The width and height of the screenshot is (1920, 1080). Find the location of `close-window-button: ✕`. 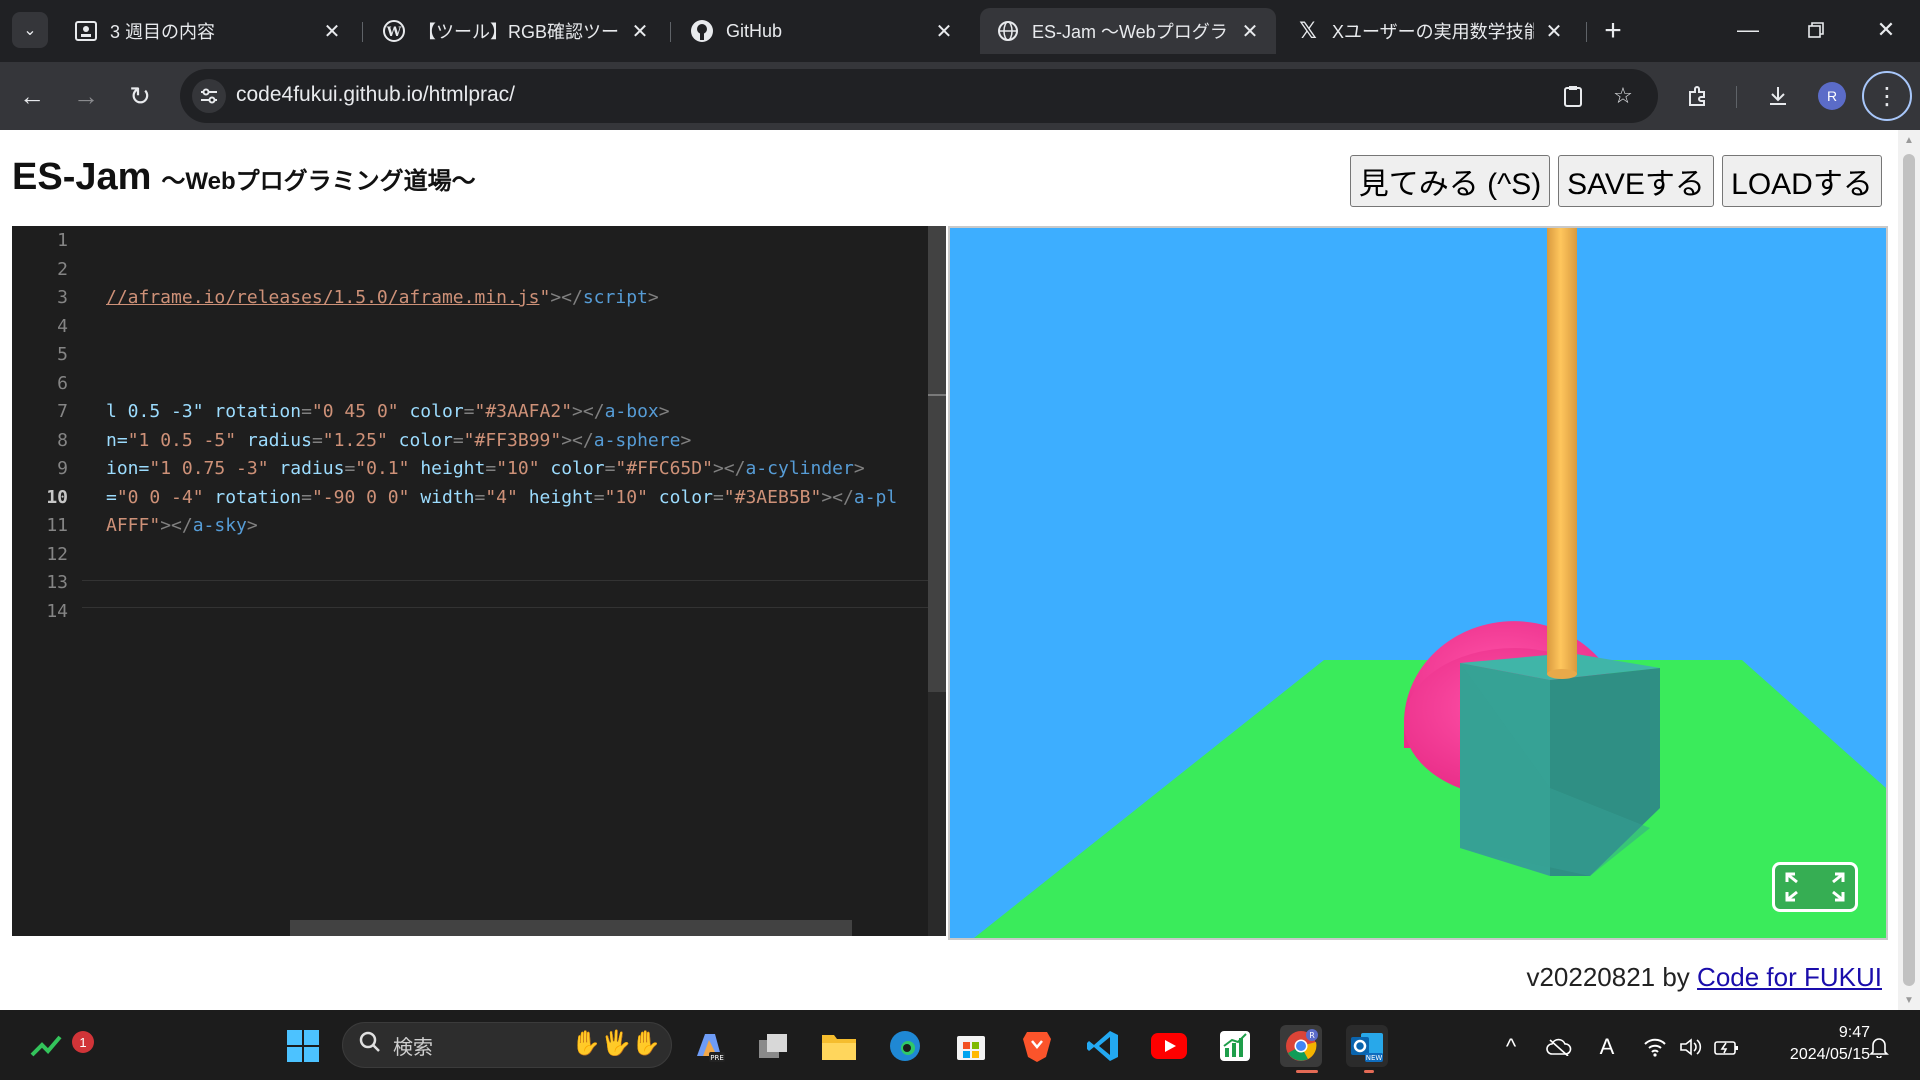

close-window-button: ✕ is located at coordinates (1886, 30).